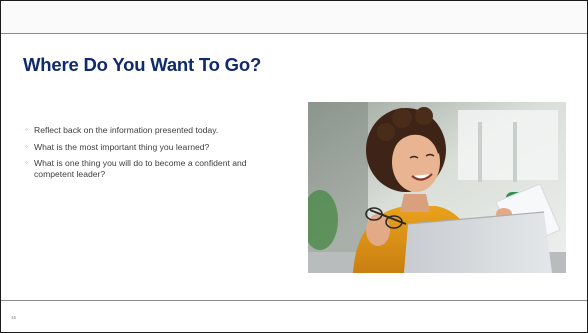 The height and width of the screenshot is (333, 588). Describe the element at coordinates (14, 317) in the screenshot. I see `slide-number: 16` at that location.